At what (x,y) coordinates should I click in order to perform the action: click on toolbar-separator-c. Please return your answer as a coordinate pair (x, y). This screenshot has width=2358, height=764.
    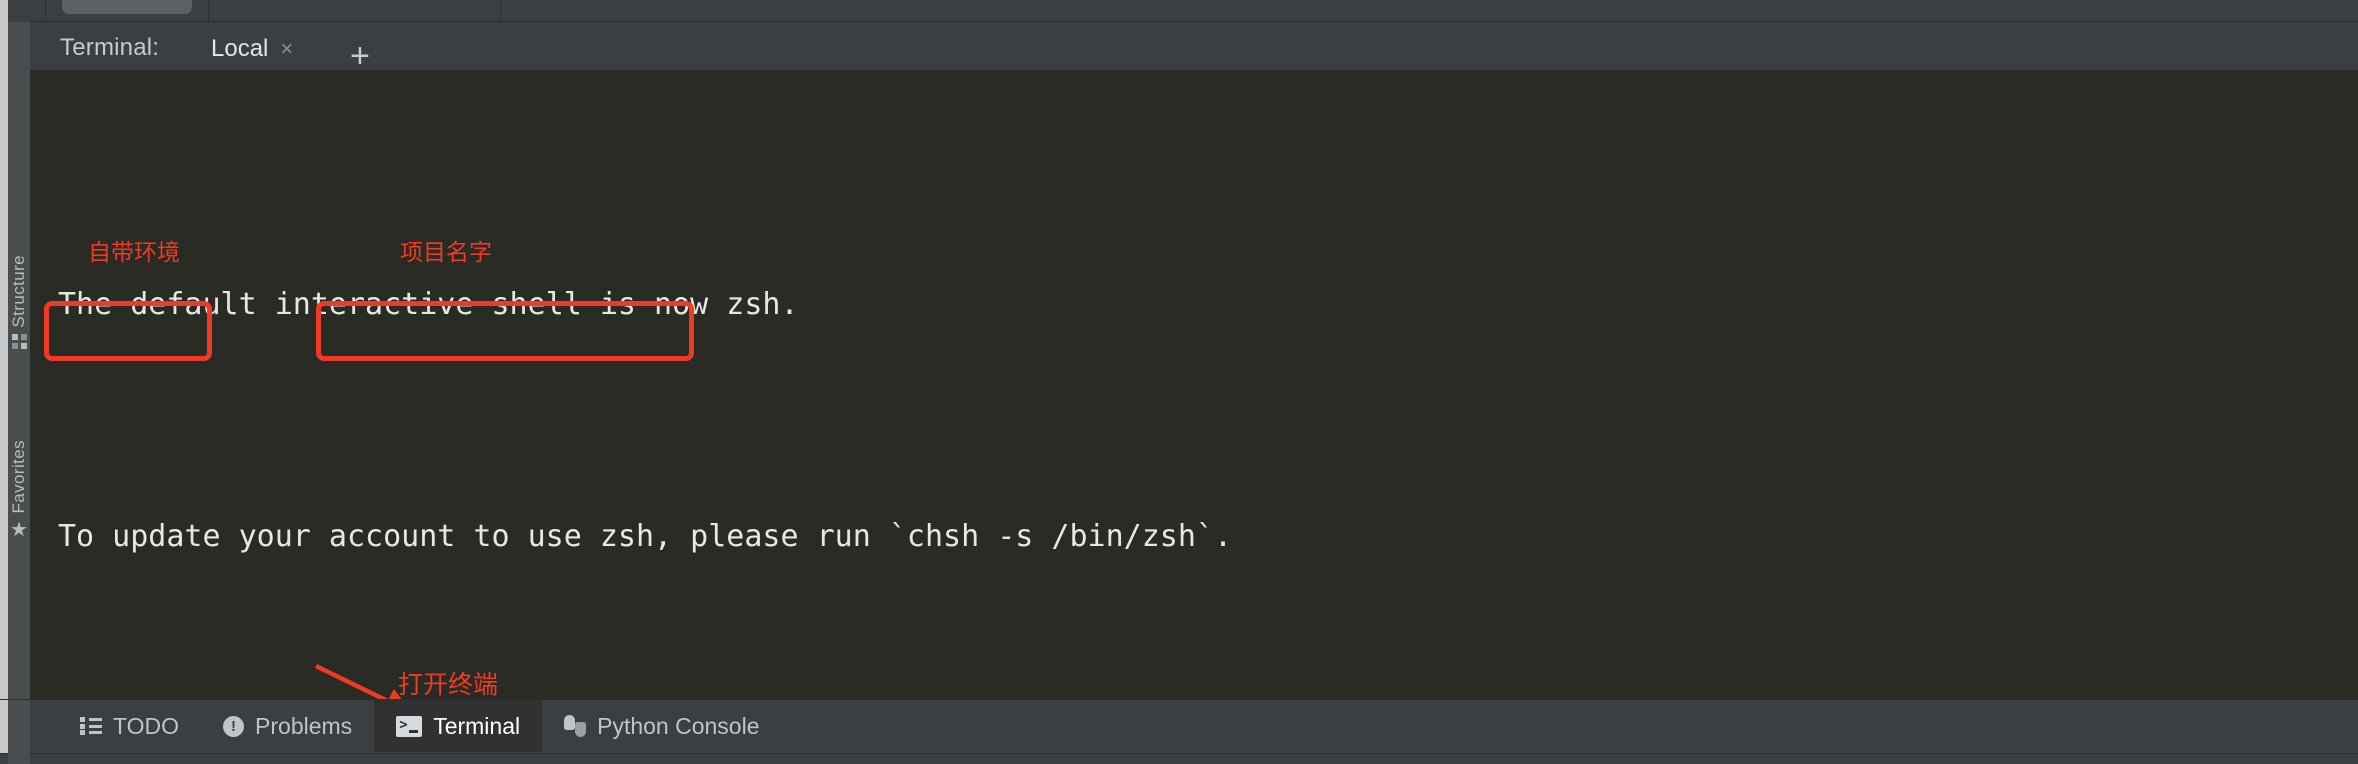
    Looking at the image, I should click on (500, 11).